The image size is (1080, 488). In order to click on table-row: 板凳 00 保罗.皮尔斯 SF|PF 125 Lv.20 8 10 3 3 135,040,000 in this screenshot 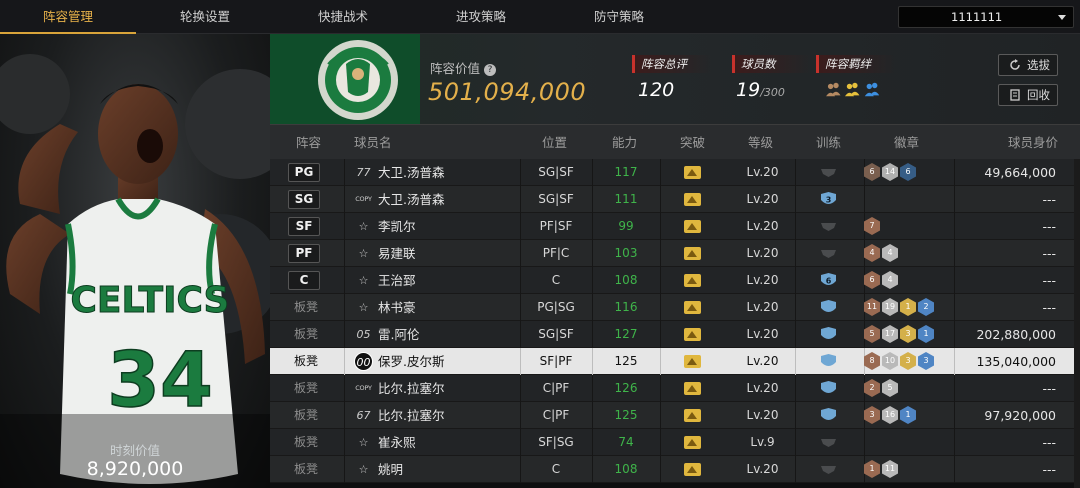, I will do `click(672, 361)`.